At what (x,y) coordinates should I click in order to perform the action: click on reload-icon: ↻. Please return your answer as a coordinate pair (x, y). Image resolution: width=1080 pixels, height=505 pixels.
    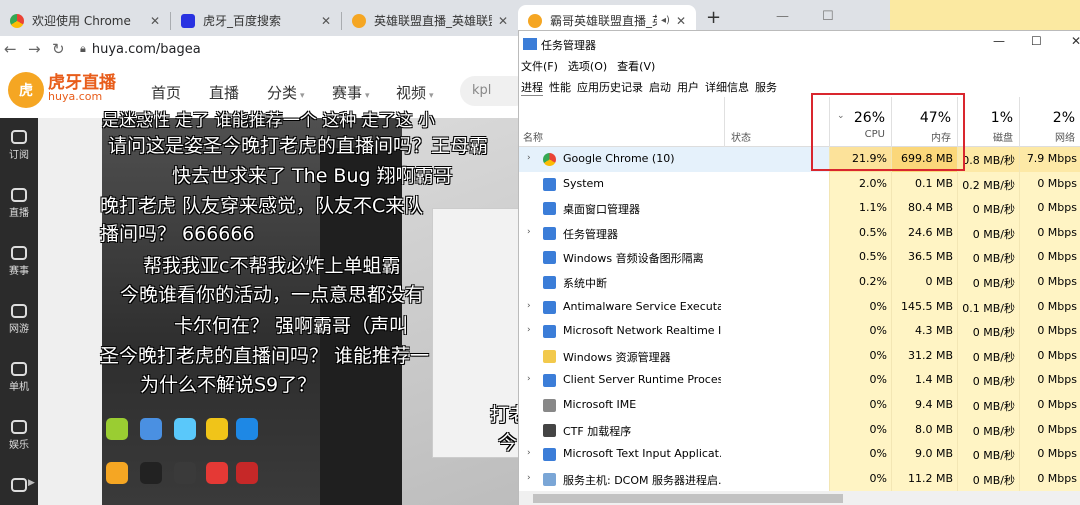
    Looking at the image, I should click on (58, 49).